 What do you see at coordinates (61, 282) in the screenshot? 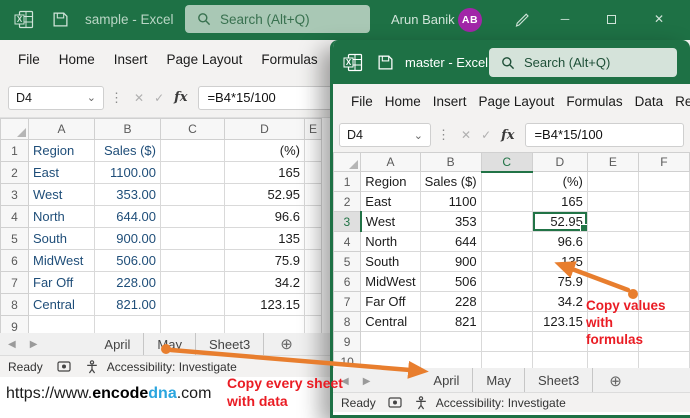
I see `cell: Far Off` at bounding box center [61, 282].